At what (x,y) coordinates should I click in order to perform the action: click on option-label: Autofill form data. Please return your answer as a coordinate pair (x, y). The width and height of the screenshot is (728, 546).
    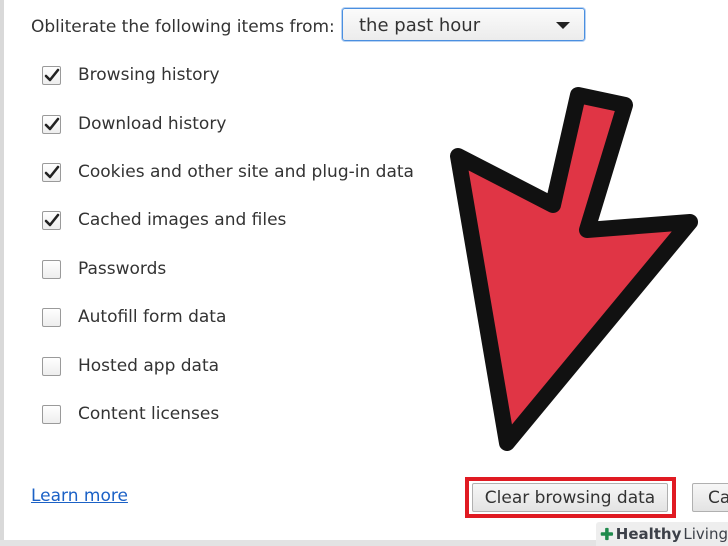
    Looking at the image, I should click on (152, 317).